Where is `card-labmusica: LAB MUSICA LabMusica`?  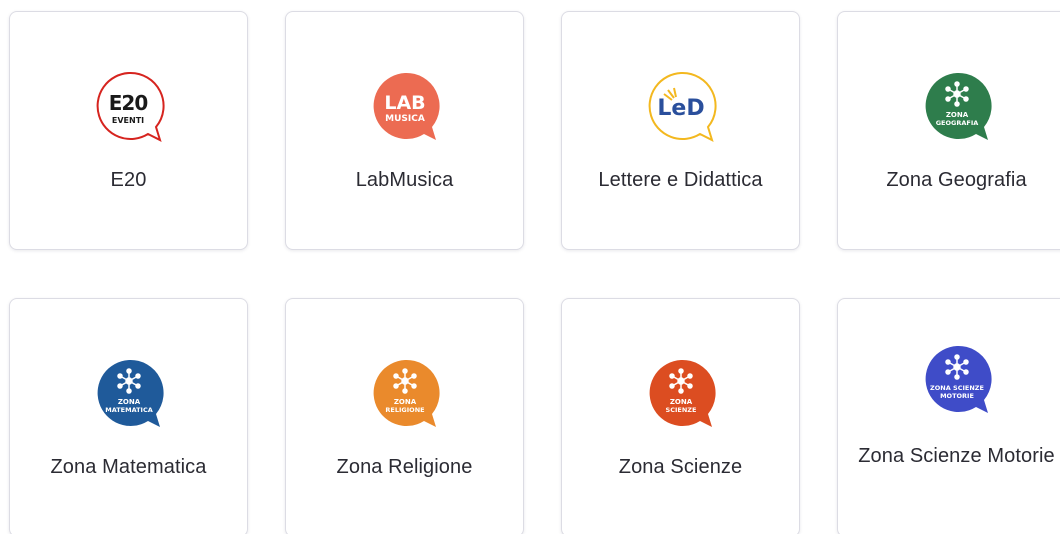
card-labmusica: LAB MUSICA LabMusica is located at coordinates (404, 130).